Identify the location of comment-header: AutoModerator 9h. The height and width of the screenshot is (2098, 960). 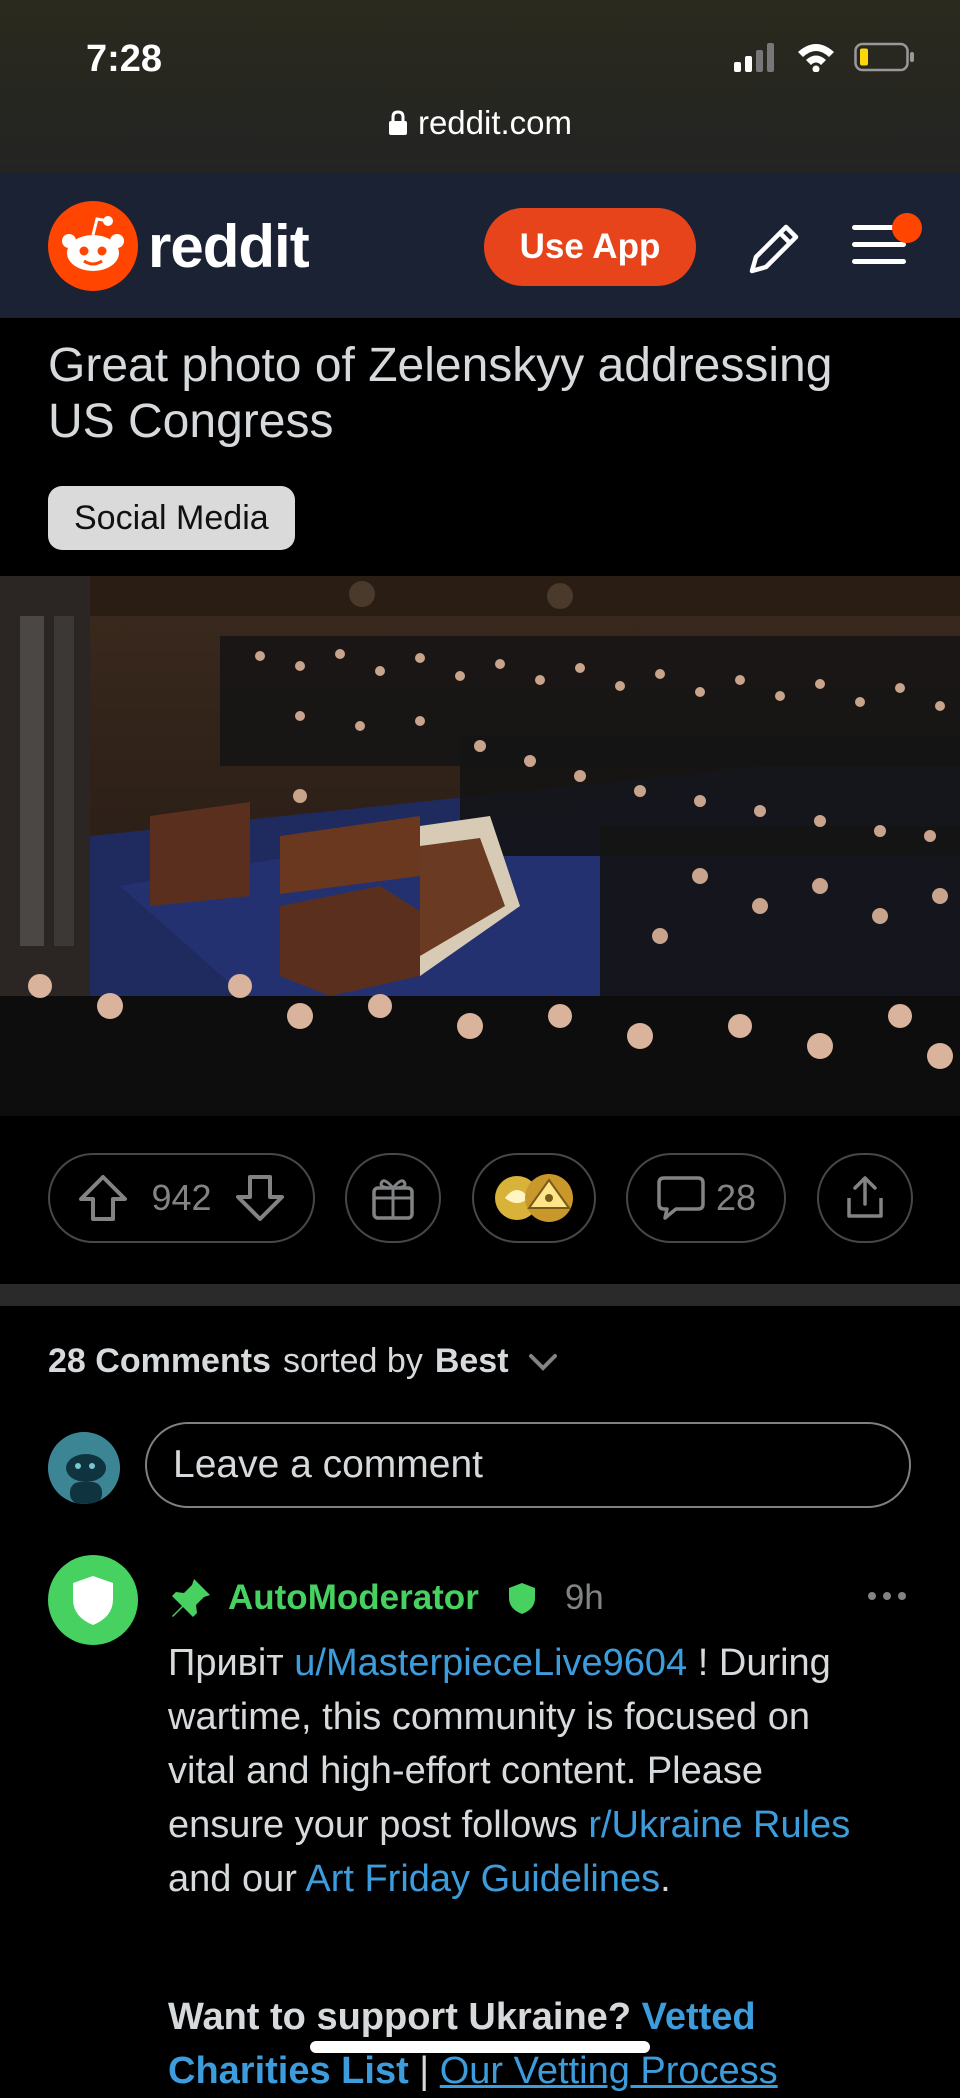
(386, 1598).